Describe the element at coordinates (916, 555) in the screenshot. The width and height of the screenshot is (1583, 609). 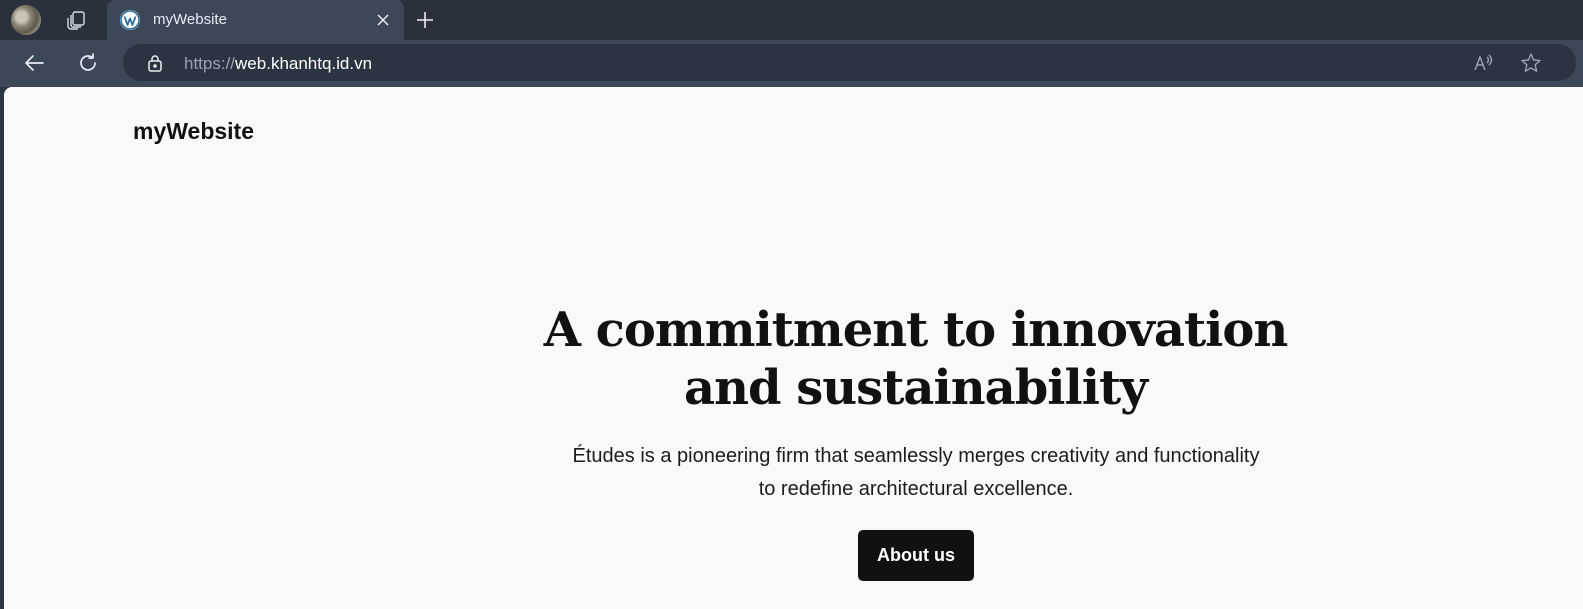
I see `about-us-button: About us` at that location.